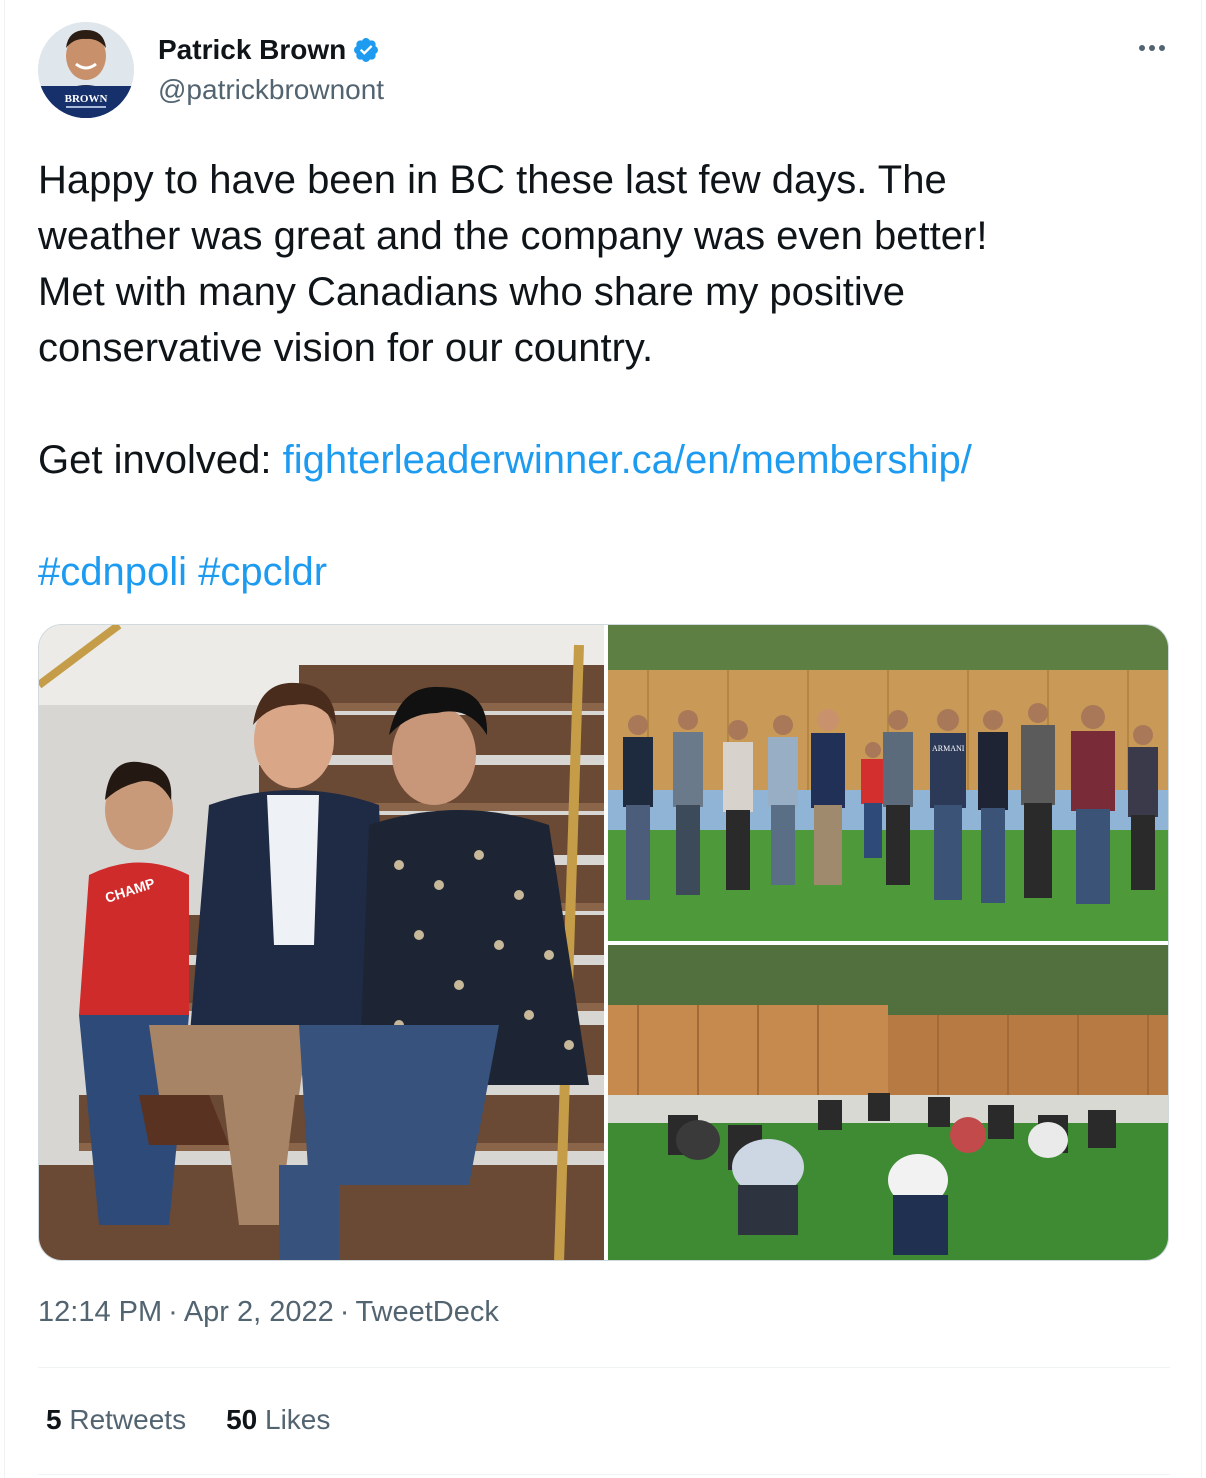  What do you see at coordinates (426, 1312) in the screenshot?
I see `tweet-source: TweetDeck` at bounding box center [426, 1312].